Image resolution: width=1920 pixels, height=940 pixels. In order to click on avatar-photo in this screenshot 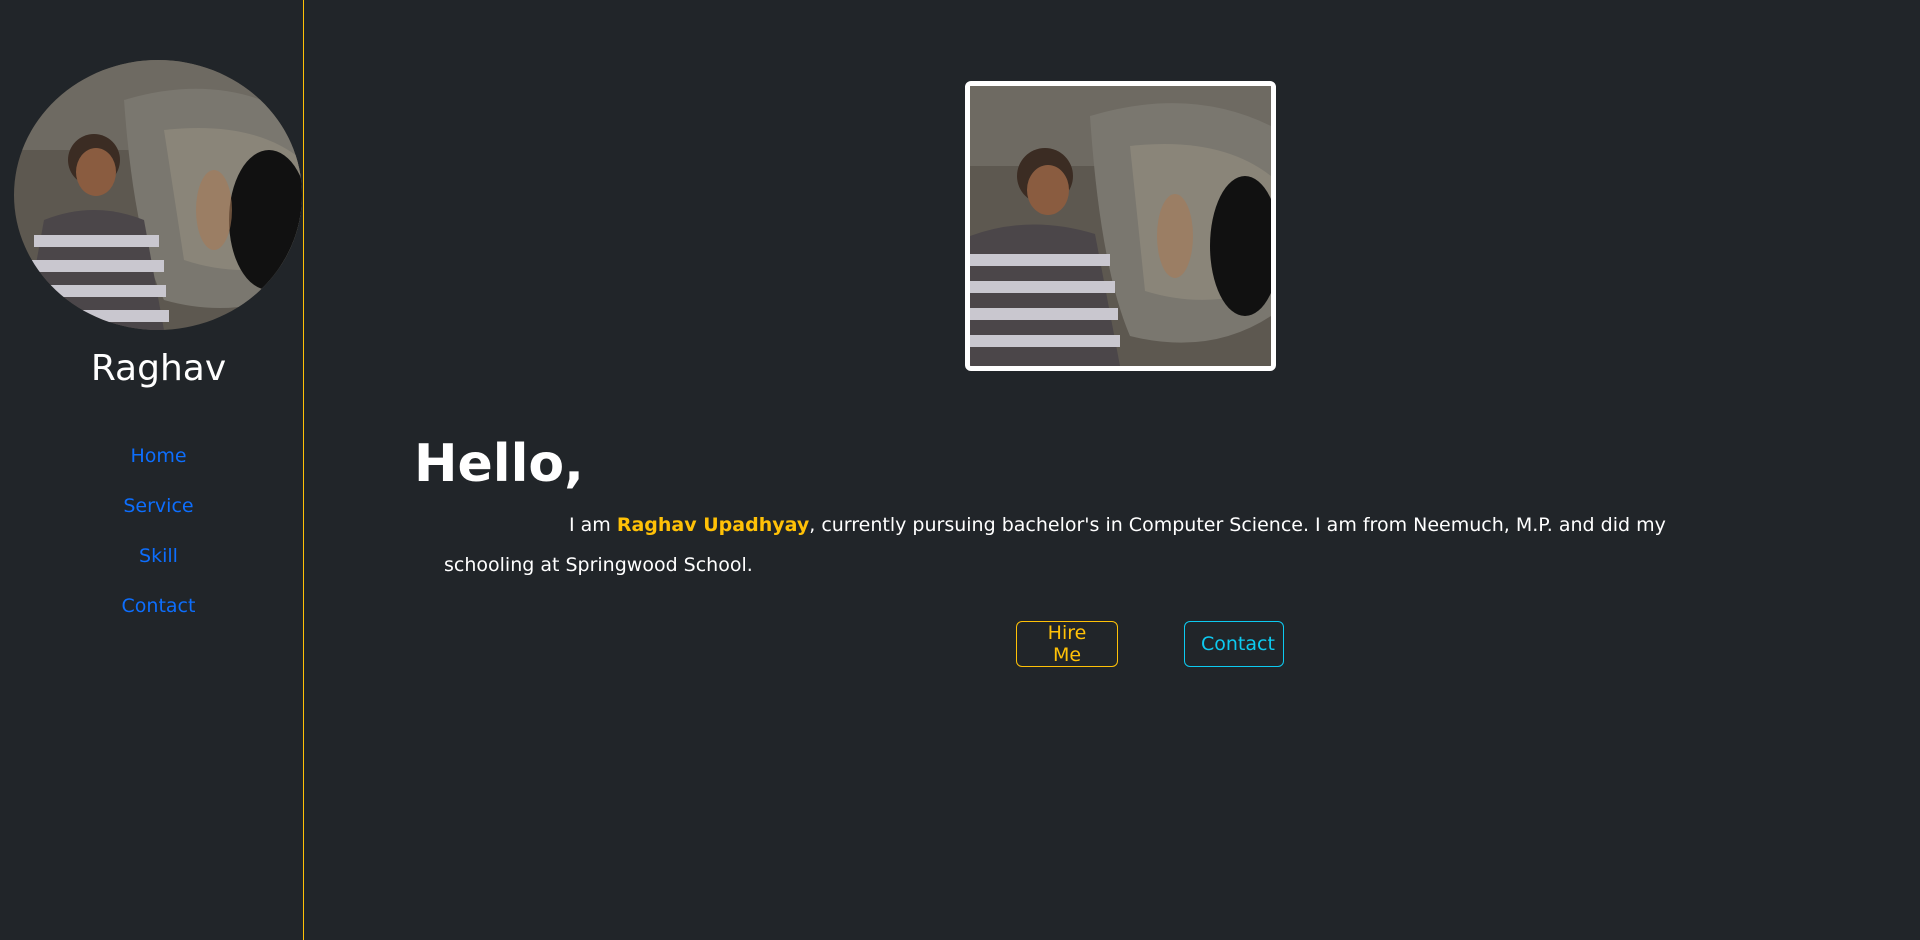, I will do `click(158, 195)`.